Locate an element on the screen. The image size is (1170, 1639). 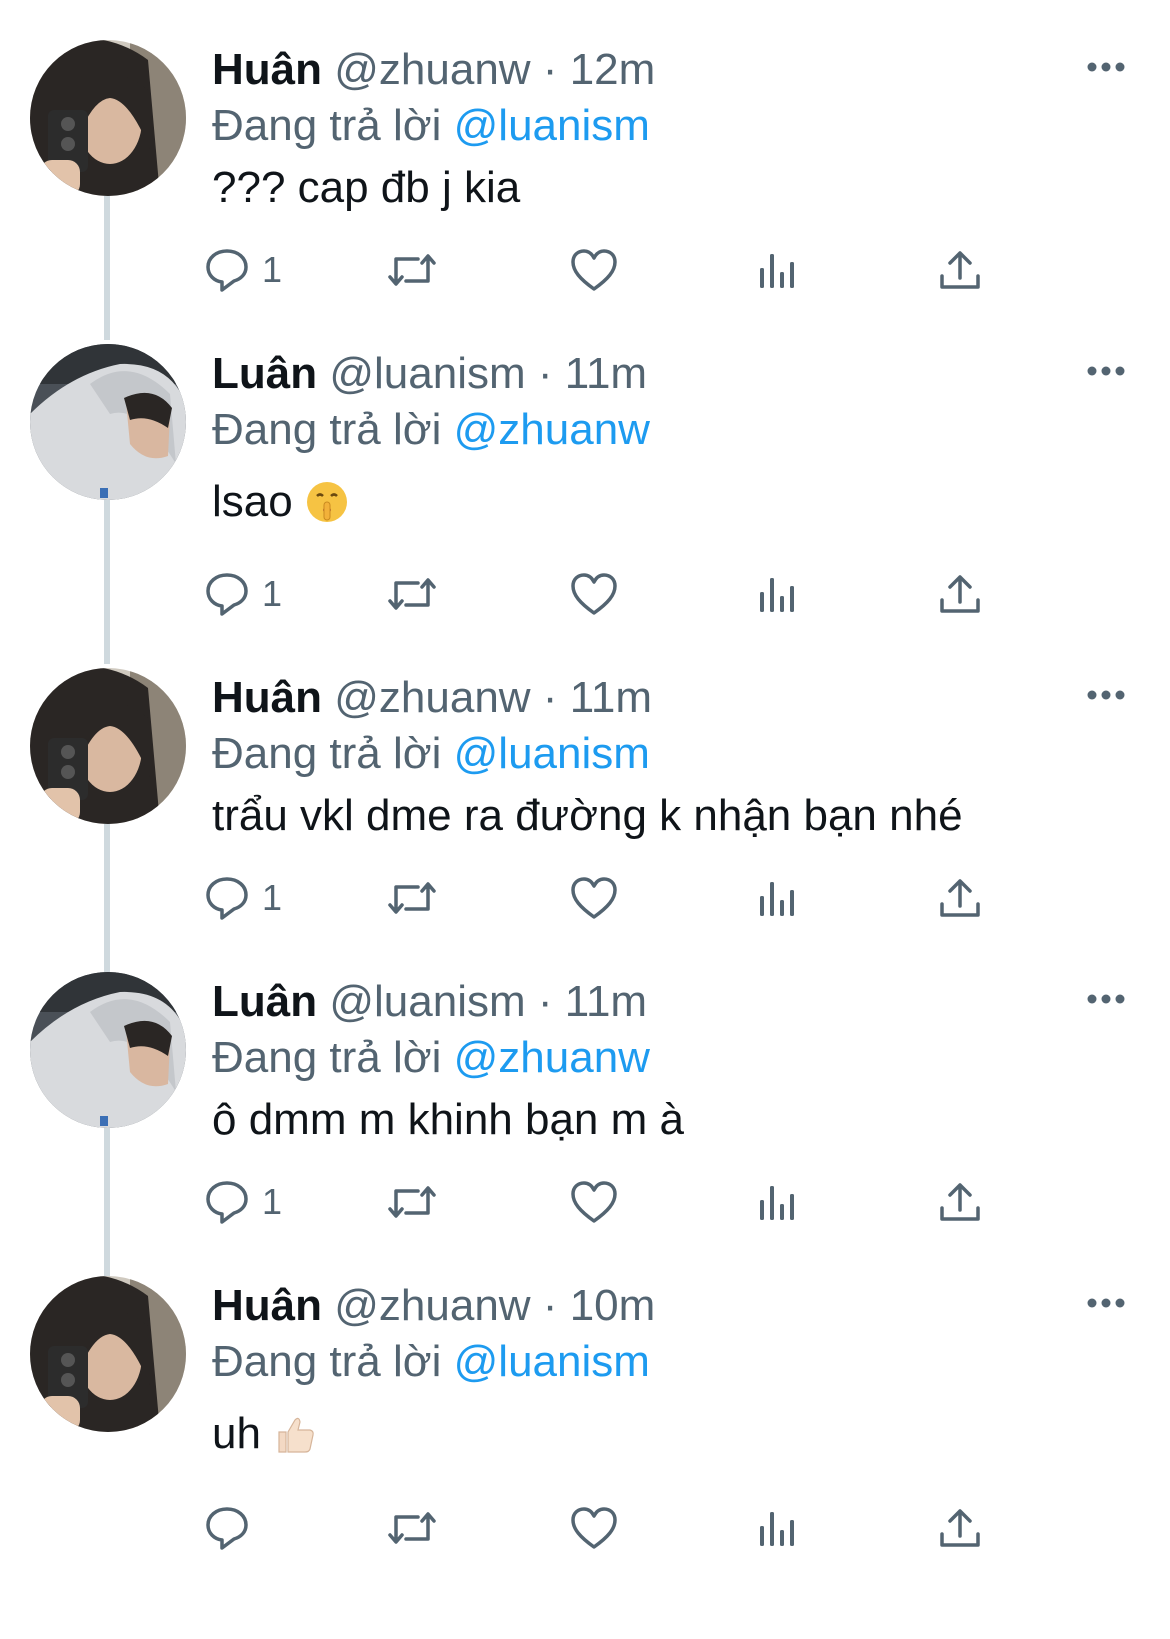
timestamp: 12m is located at coordinates (613, 69).